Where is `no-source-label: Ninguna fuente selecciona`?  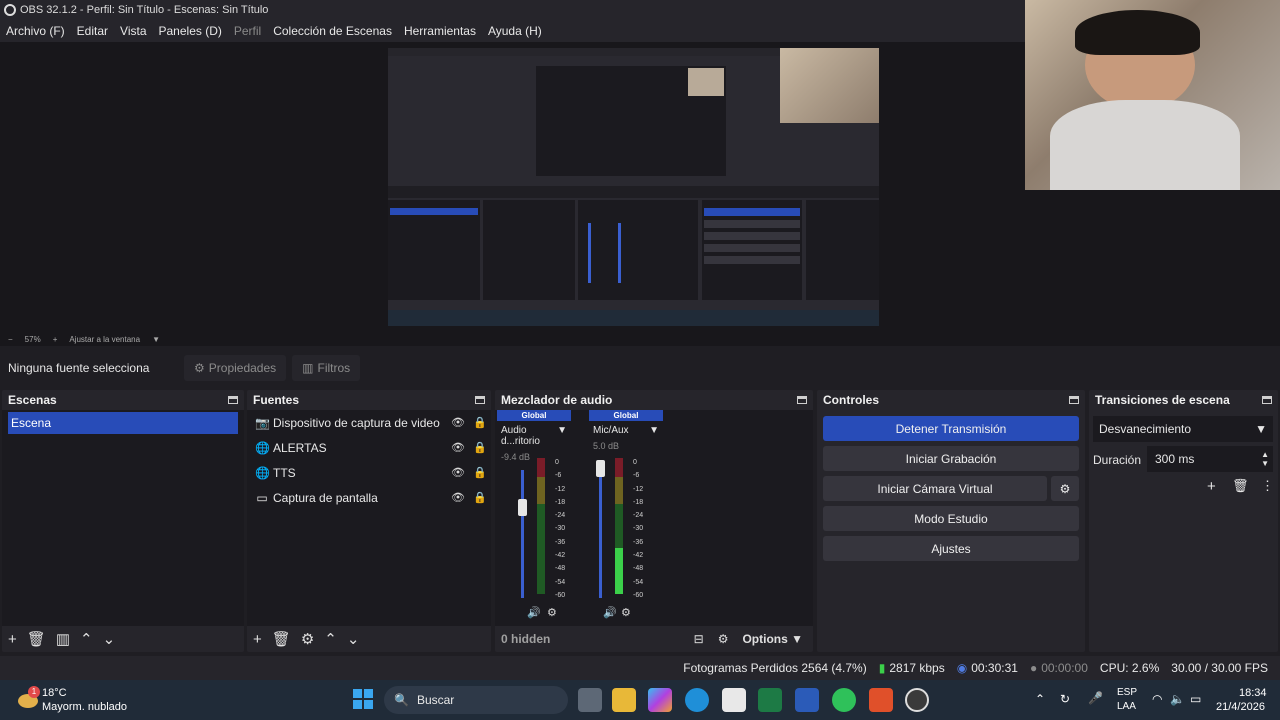
no-source-label: Ninguna fuente selecciona is located at coordinates (79, 368).